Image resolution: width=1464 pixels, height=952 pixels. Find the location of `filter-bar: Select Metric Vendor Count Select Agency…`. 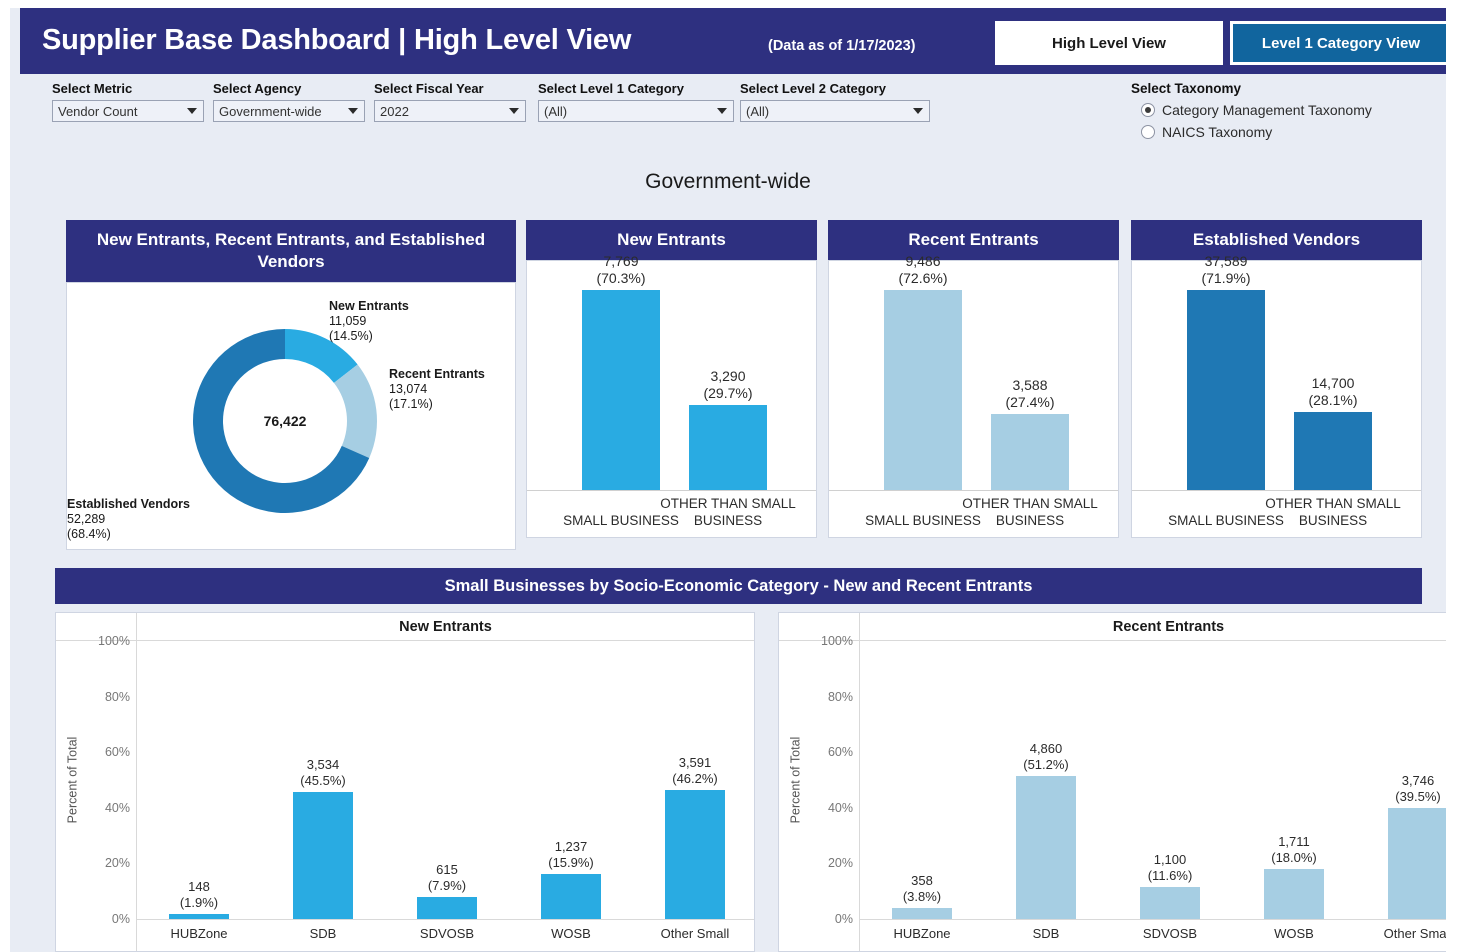

filter-bar: Select Metric Vendor Count Select Agency… is located at coordinates (728, 114).